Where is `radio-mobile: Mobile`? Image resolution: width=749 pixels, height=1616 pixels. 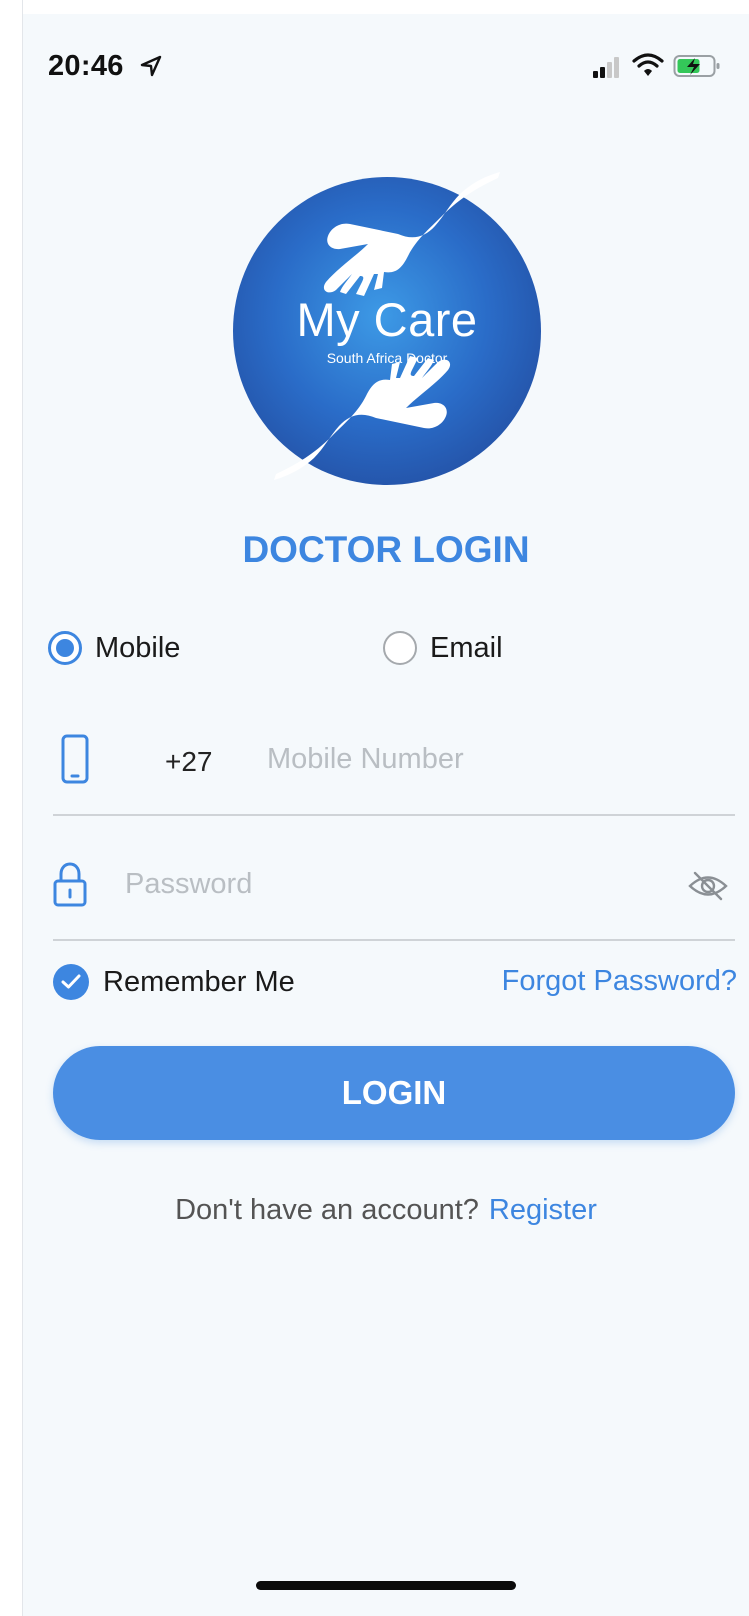 radio-mobile: Mobile is located at coordinates (114, 648).